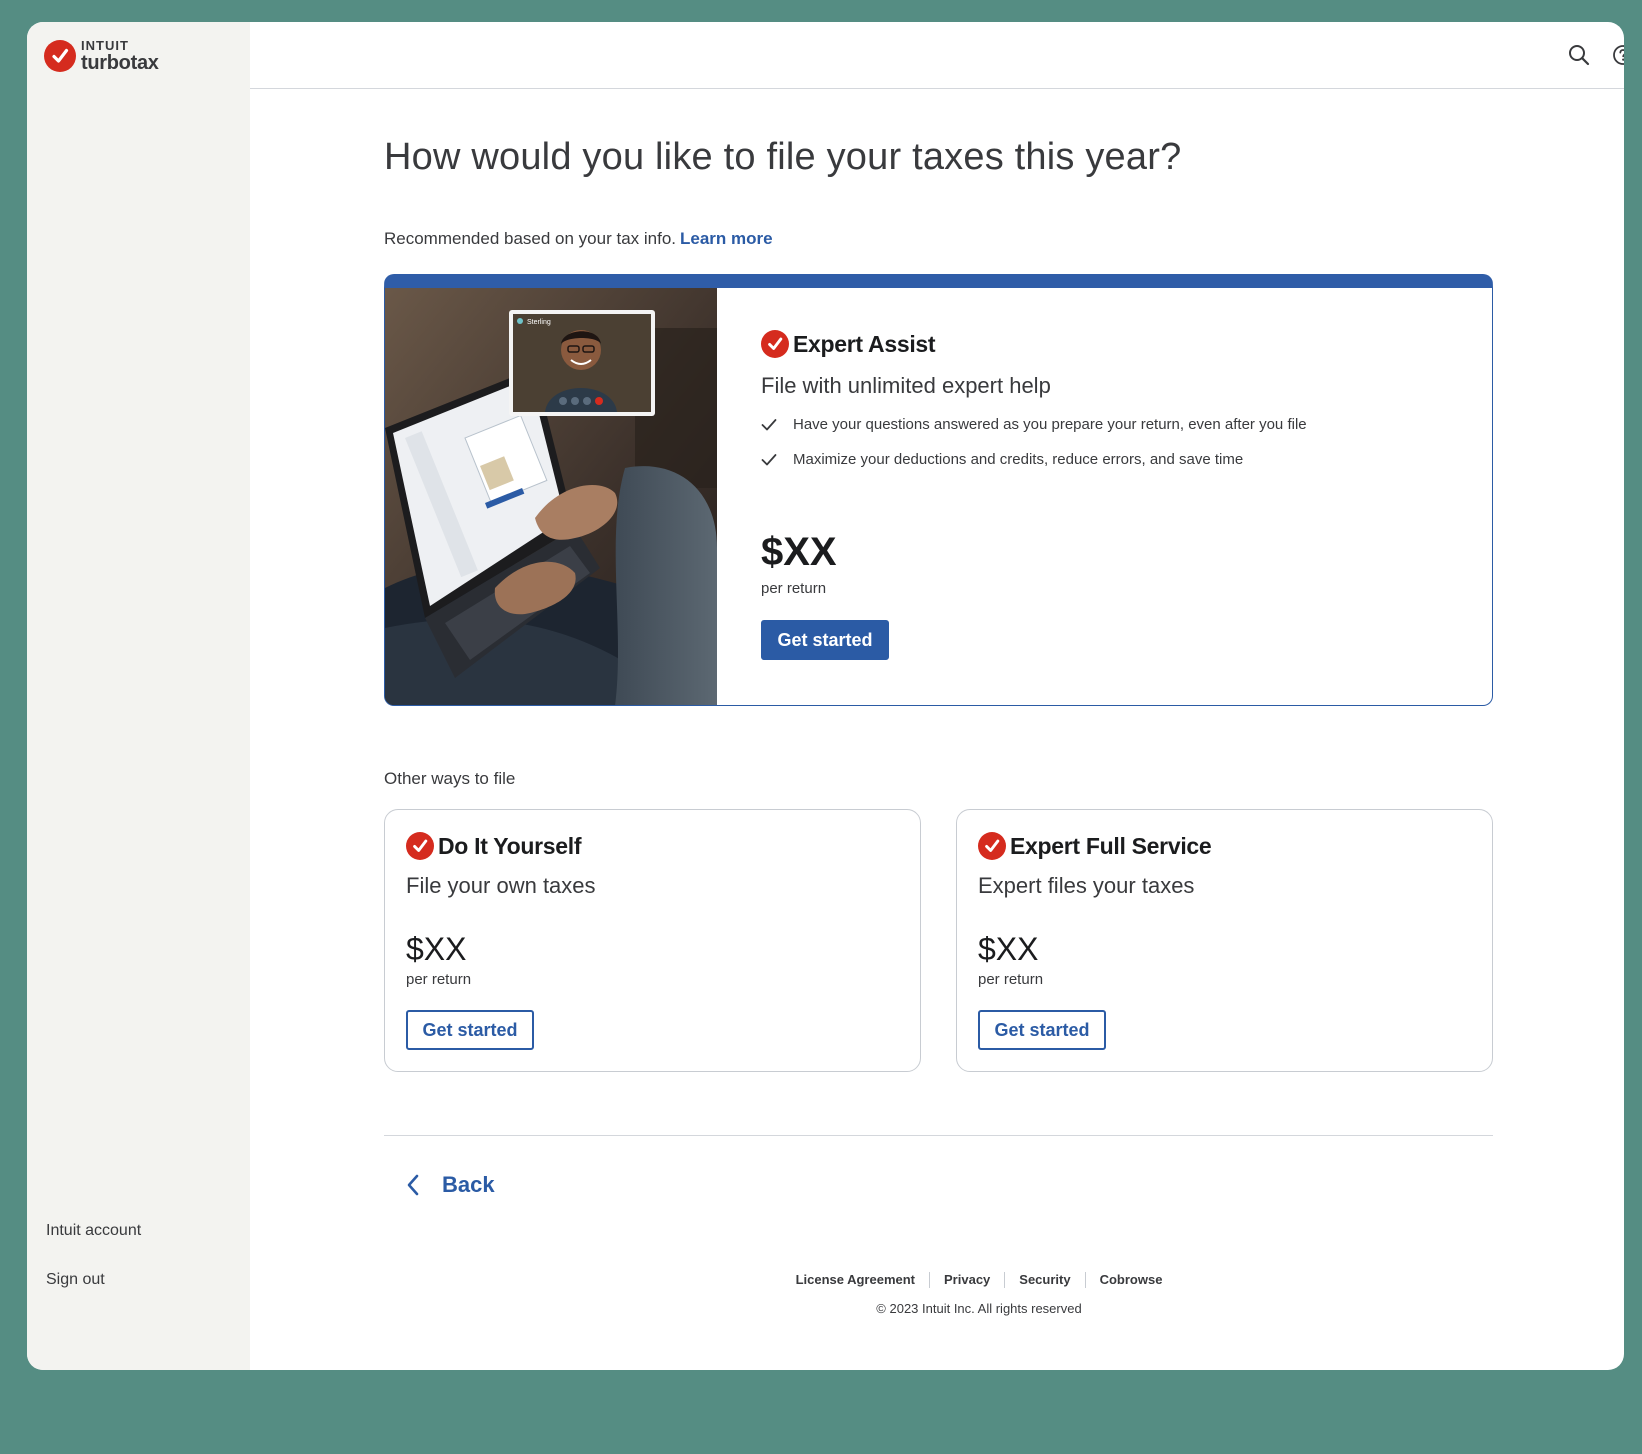 The width and height of the screenshot is (1642, 1454). What do you see at coordinates (1086, 885) in the screenshot?
I see `product-subtitle: Expert files your taxes` at bounding box center [1086, 885].